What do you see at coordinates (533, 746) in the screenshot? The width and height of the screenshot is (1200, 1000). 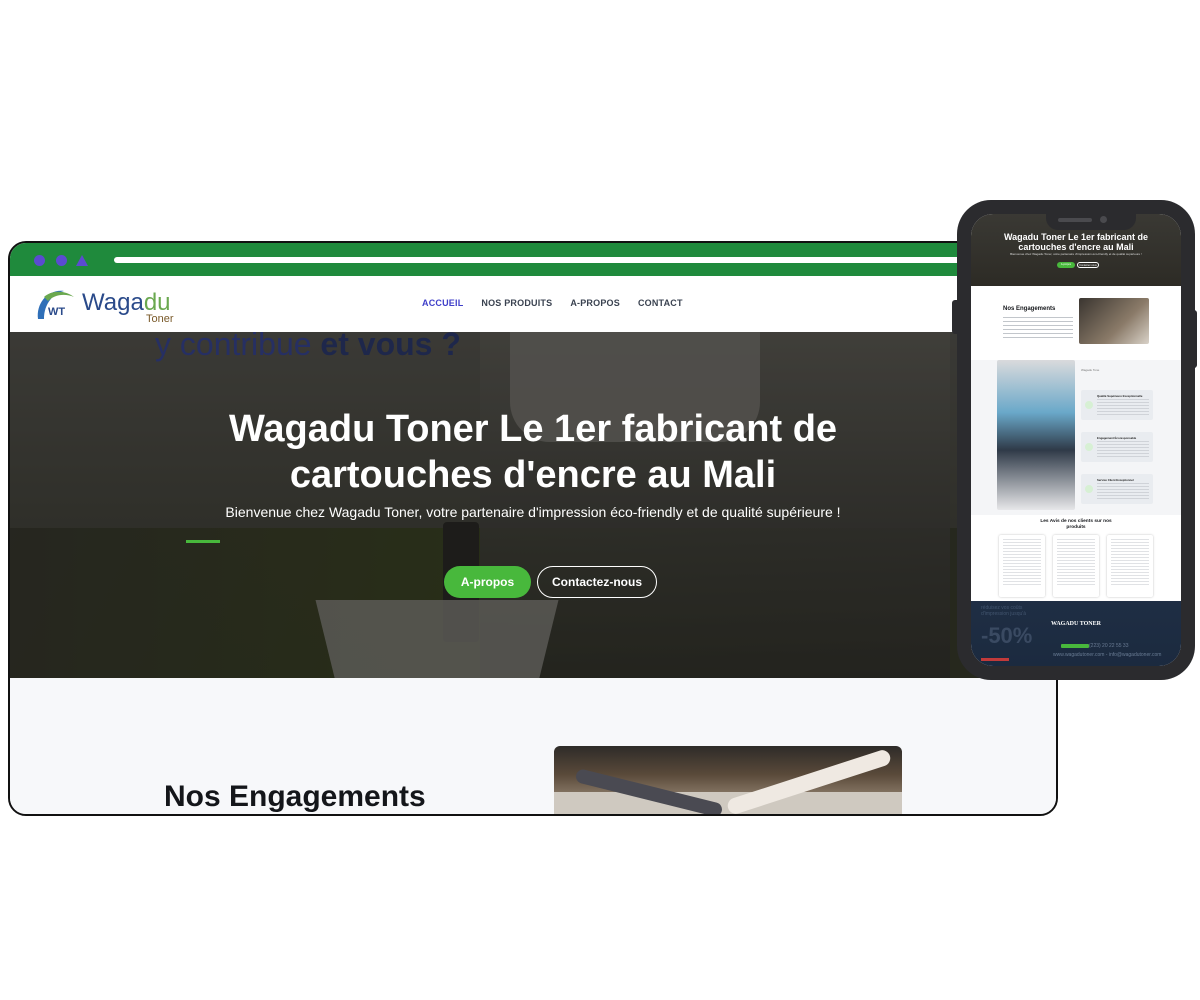 I see `engagements-section: Nos Engagements` at bounding box center [533, 746].